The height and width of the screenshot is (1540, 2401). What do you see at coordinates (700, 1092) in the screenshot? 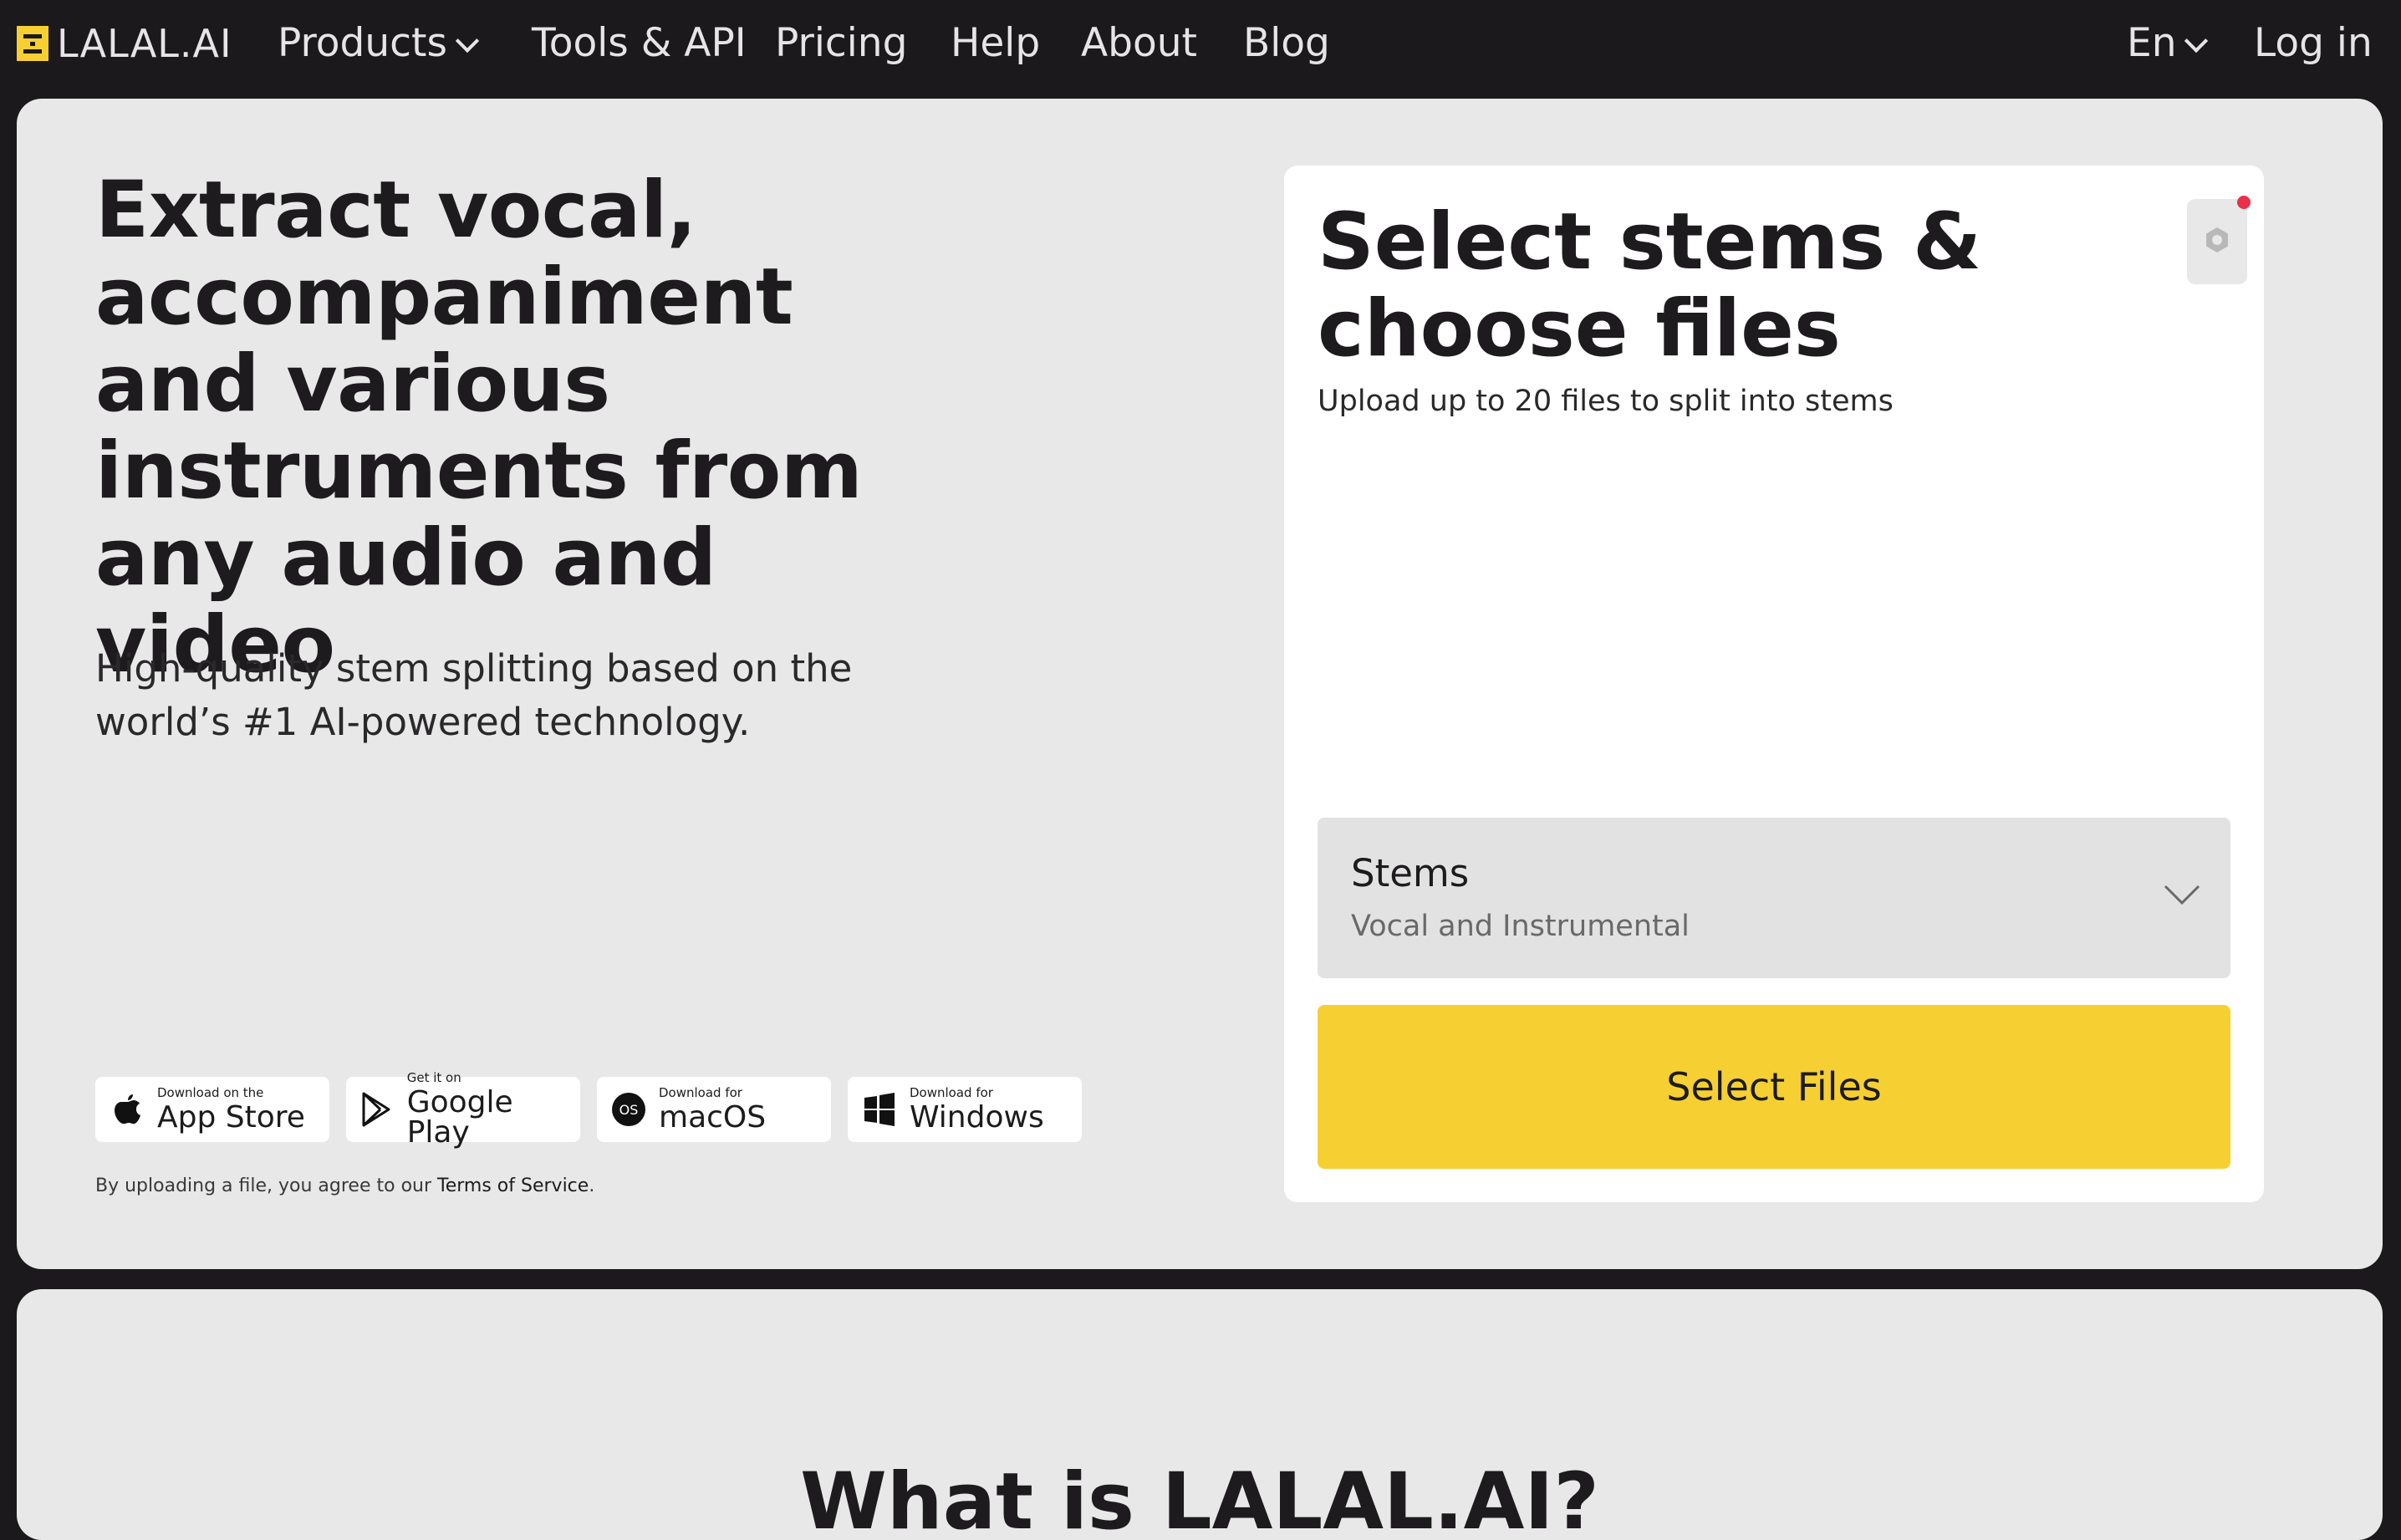
I see `macos-small: Download for` at bounding box center [700, 1092].